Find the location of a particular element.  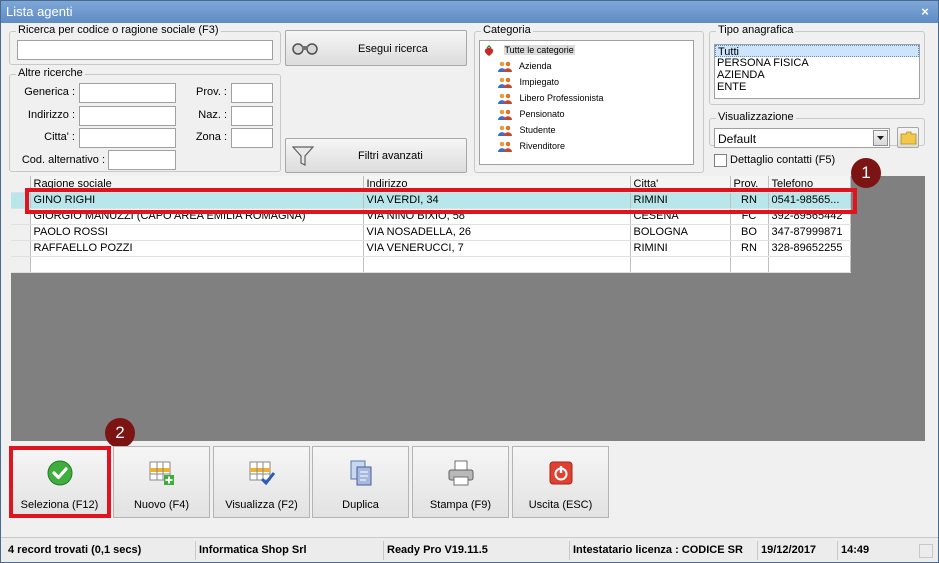

indirizzo-field is located at coordinates (127, 116).